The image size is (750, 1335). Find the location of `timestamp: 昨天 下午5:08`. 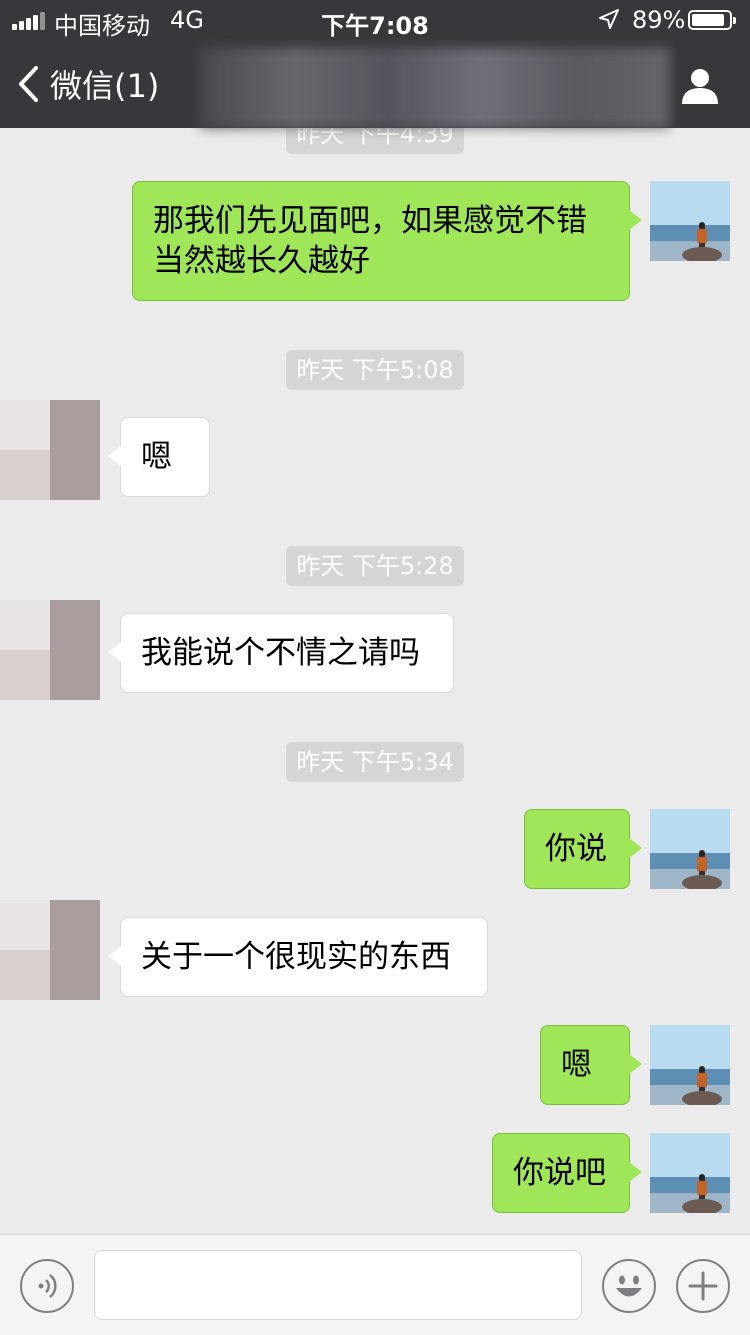

timestamp: 昨天 下午5:08 is located at coordinates (375, 370).